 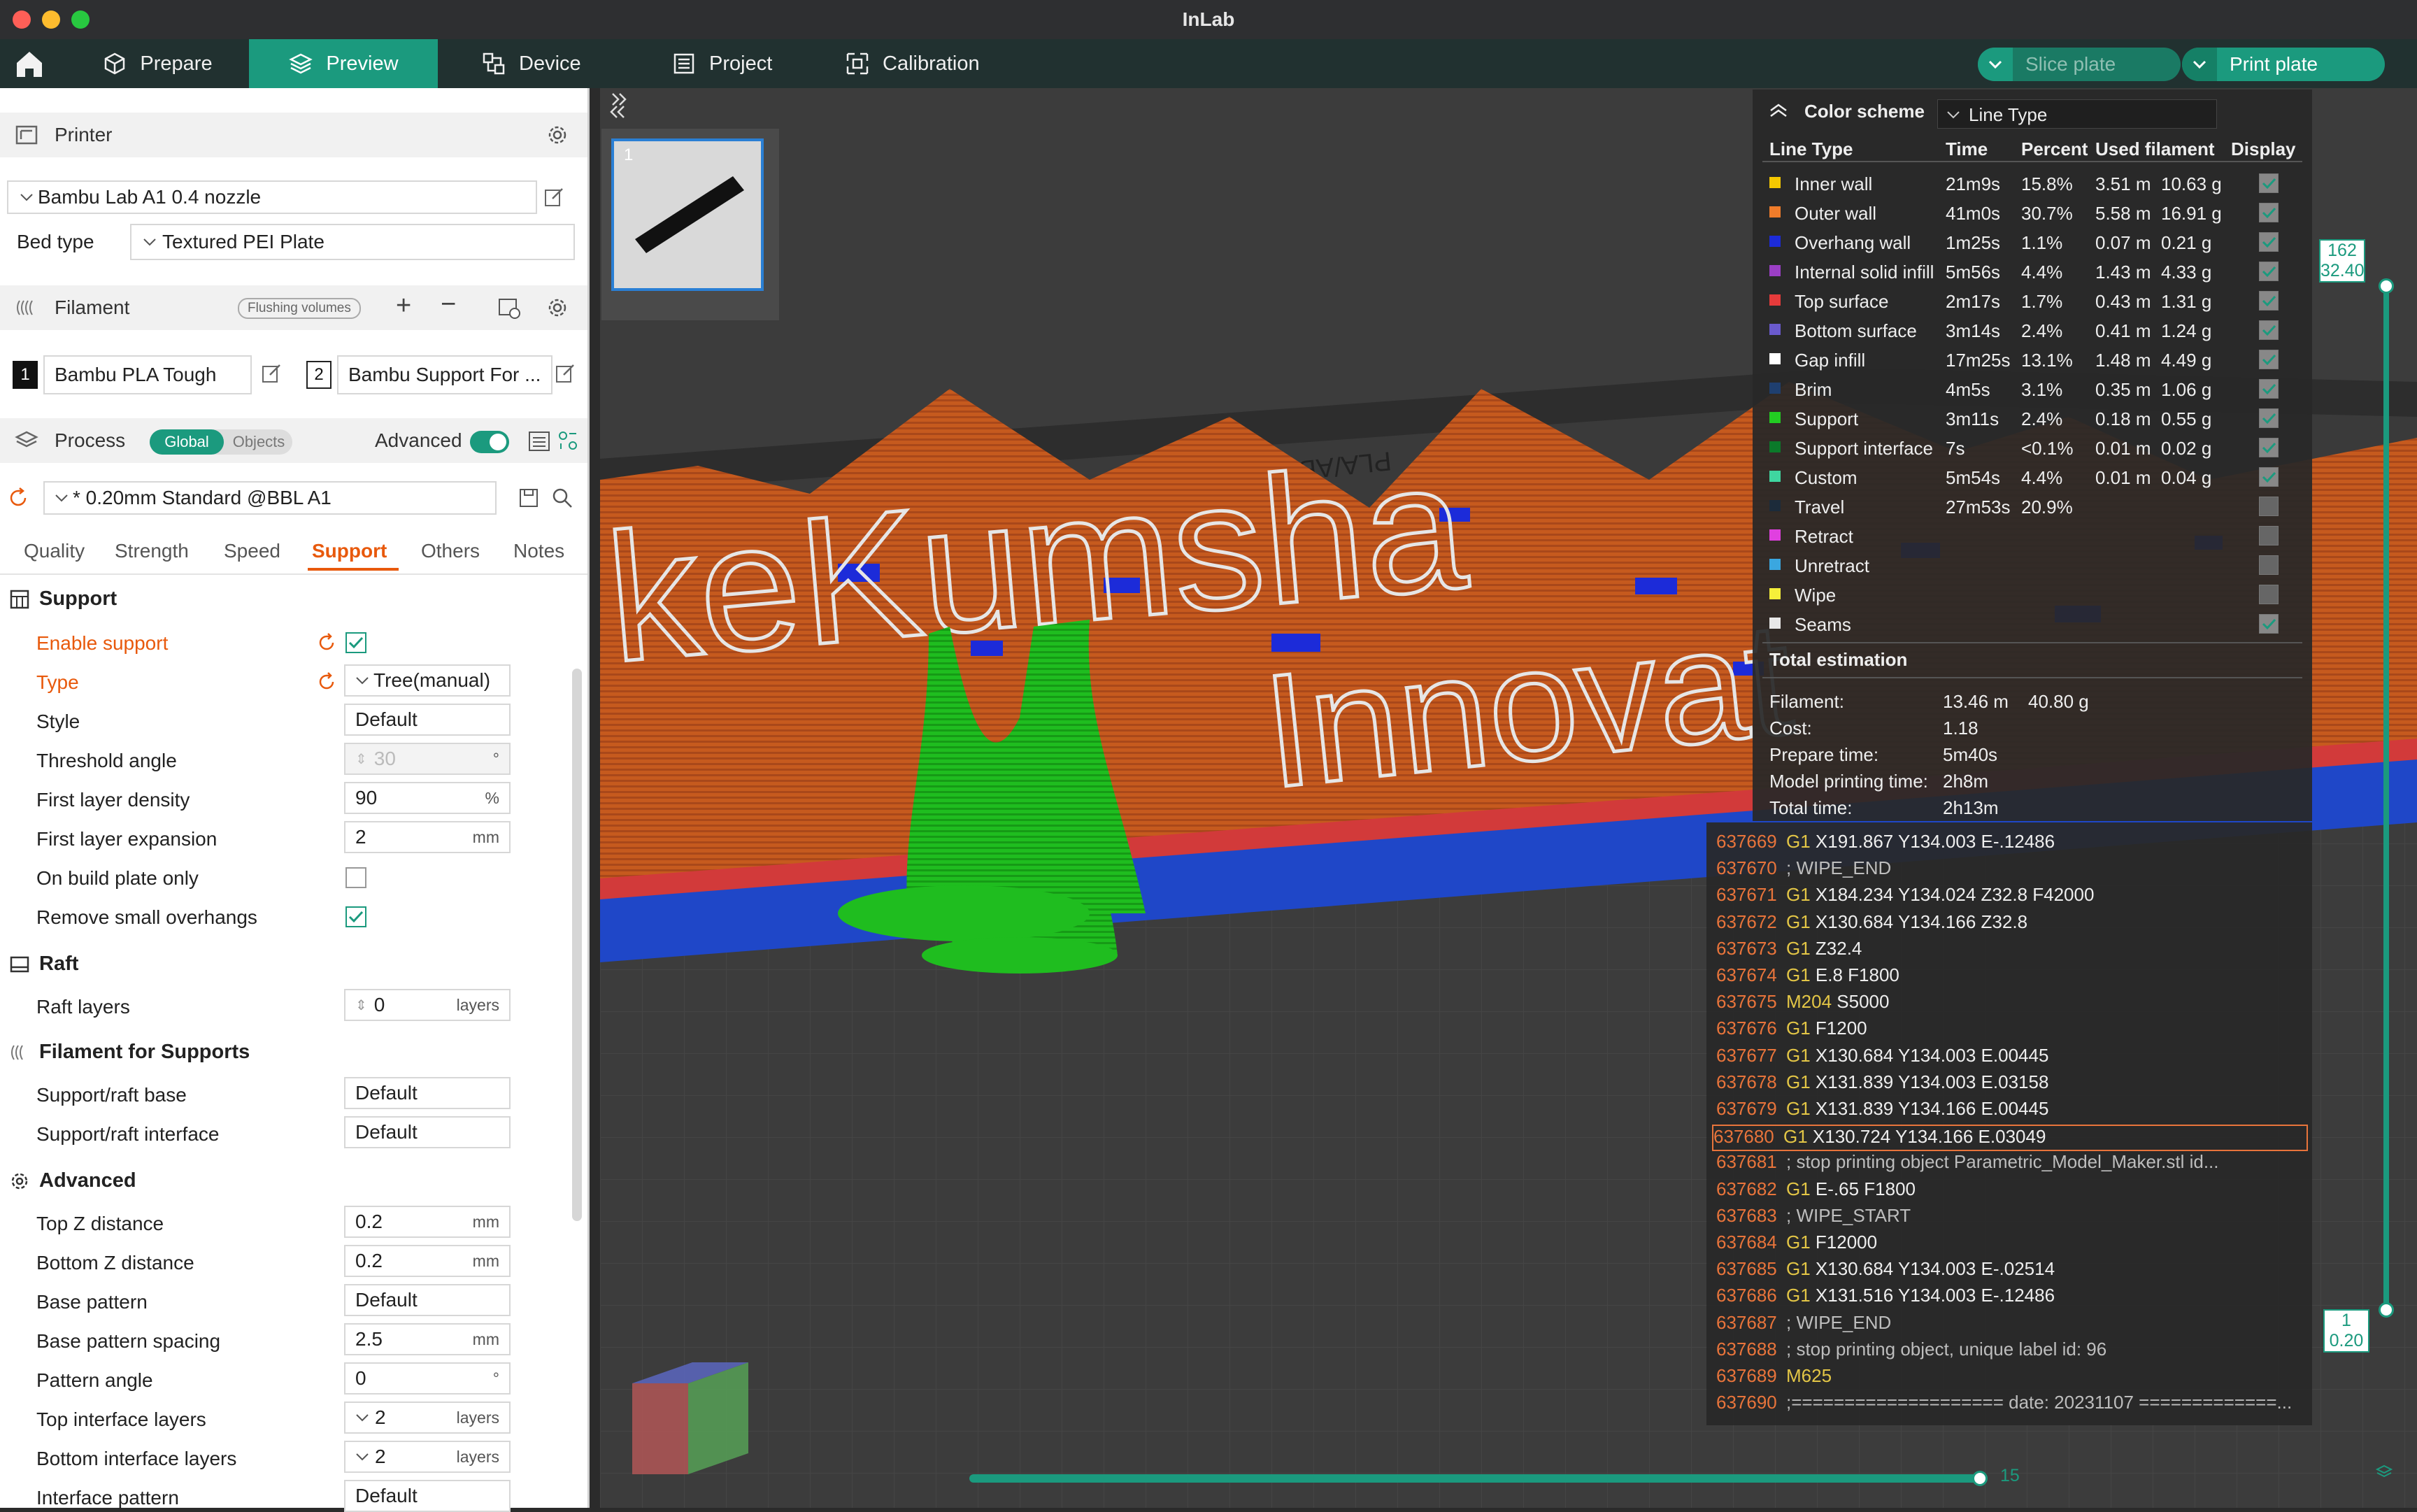 What do you see at coordinates (538, 551) in the screenshot?
I see `tab-notes: Notes` at bounding box center [538, 551].